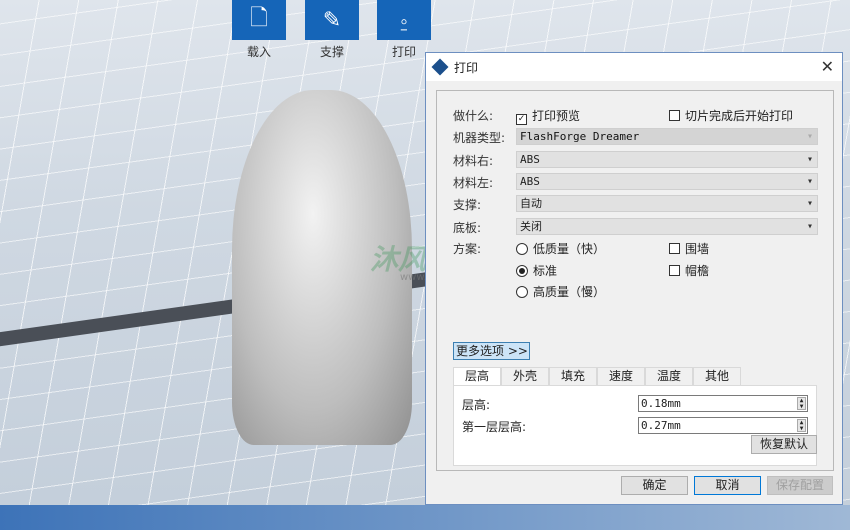 The image size is (850, 530). Describe the element at coordinates (467, 205) in the screenshot. I see `support-label: 支撑:` at that location.